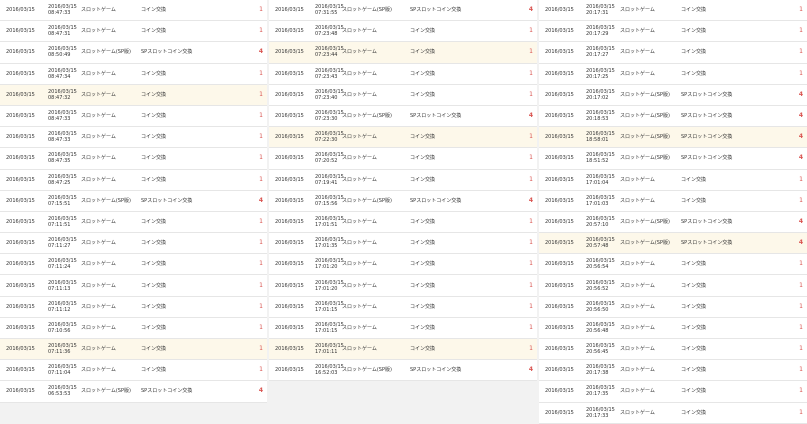  Describe the element at coordinates (597, 415) in the screenshot. I see `row-timestamp-time: 20:17:33` at that location.